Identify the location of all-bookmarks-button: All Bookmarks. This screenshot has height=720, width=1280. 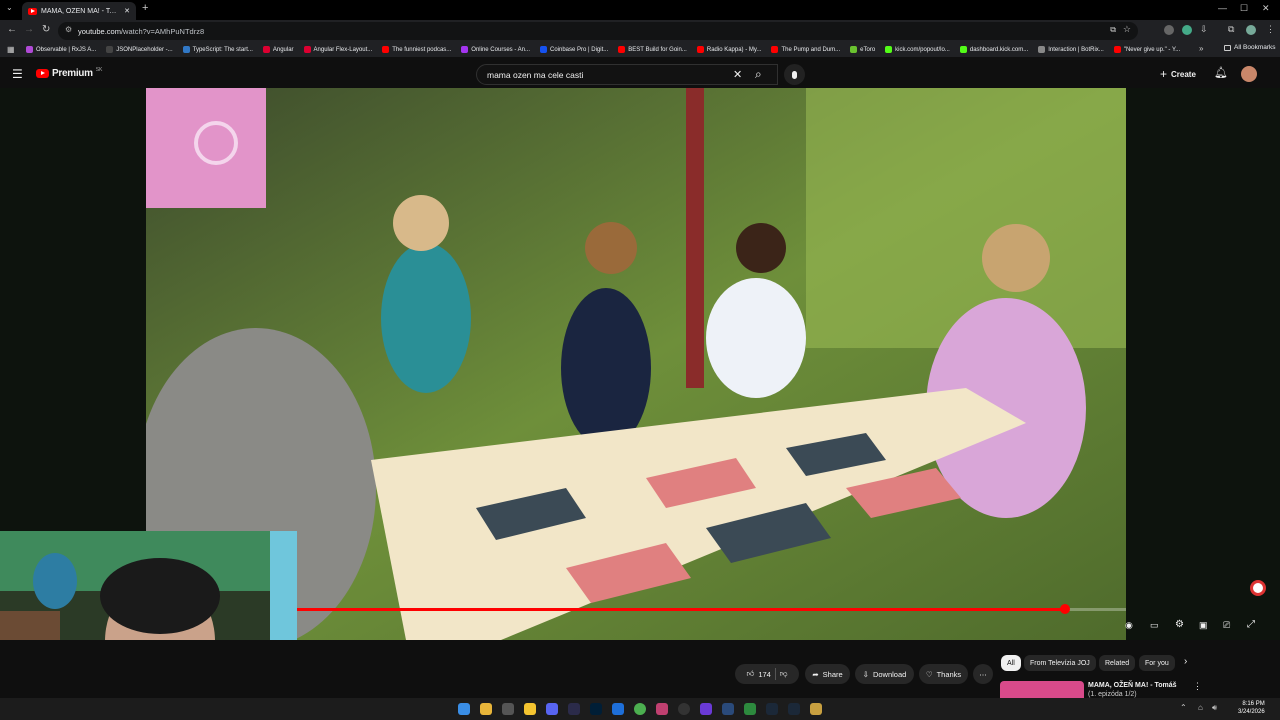
(1250, 47).